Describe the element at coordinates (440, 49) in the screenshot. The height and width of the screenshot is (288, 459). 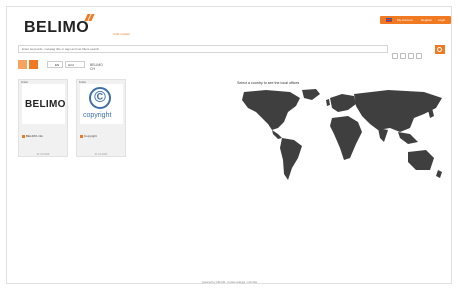
I see `search-button` at that location.